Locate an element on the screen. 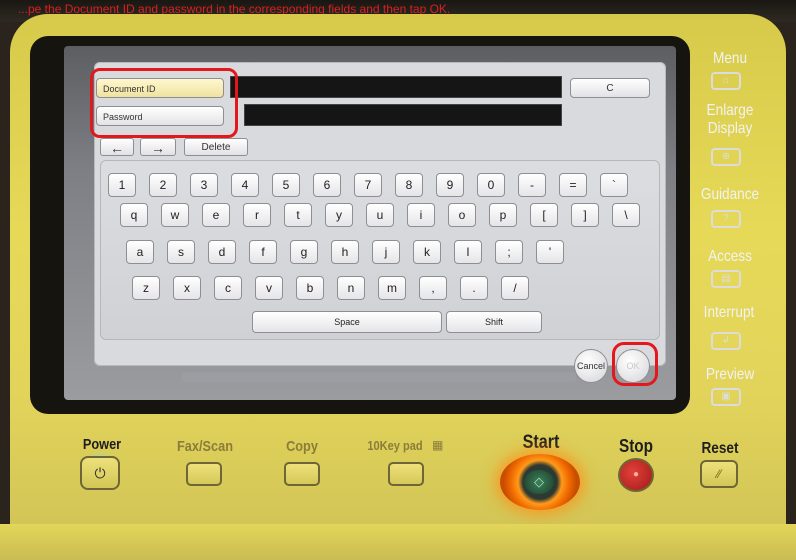 This screenshot has height=560, width=796. key-row2: u is located at coordinates (380, 215).